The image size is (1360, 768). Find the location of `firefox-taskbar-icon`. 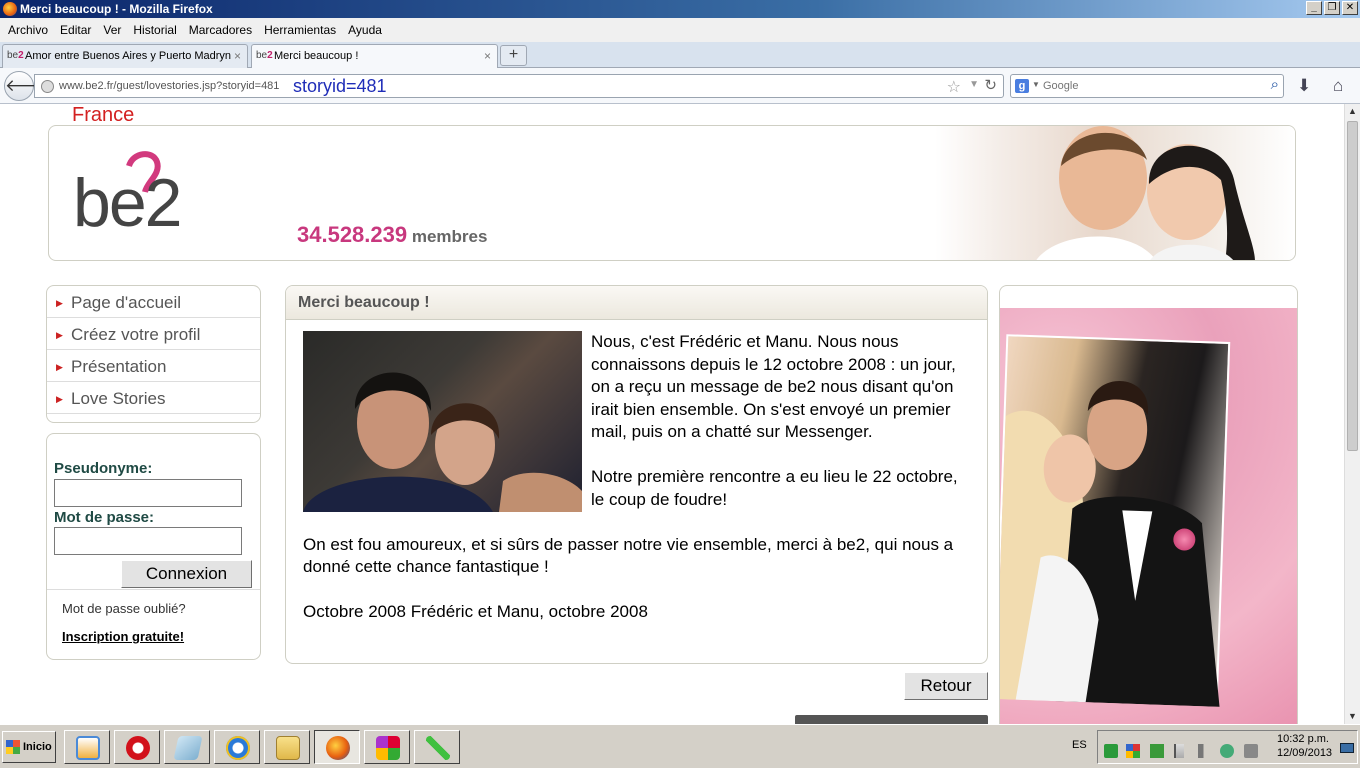

firefox-taskbar-icon is located at coordinates (337, 747).